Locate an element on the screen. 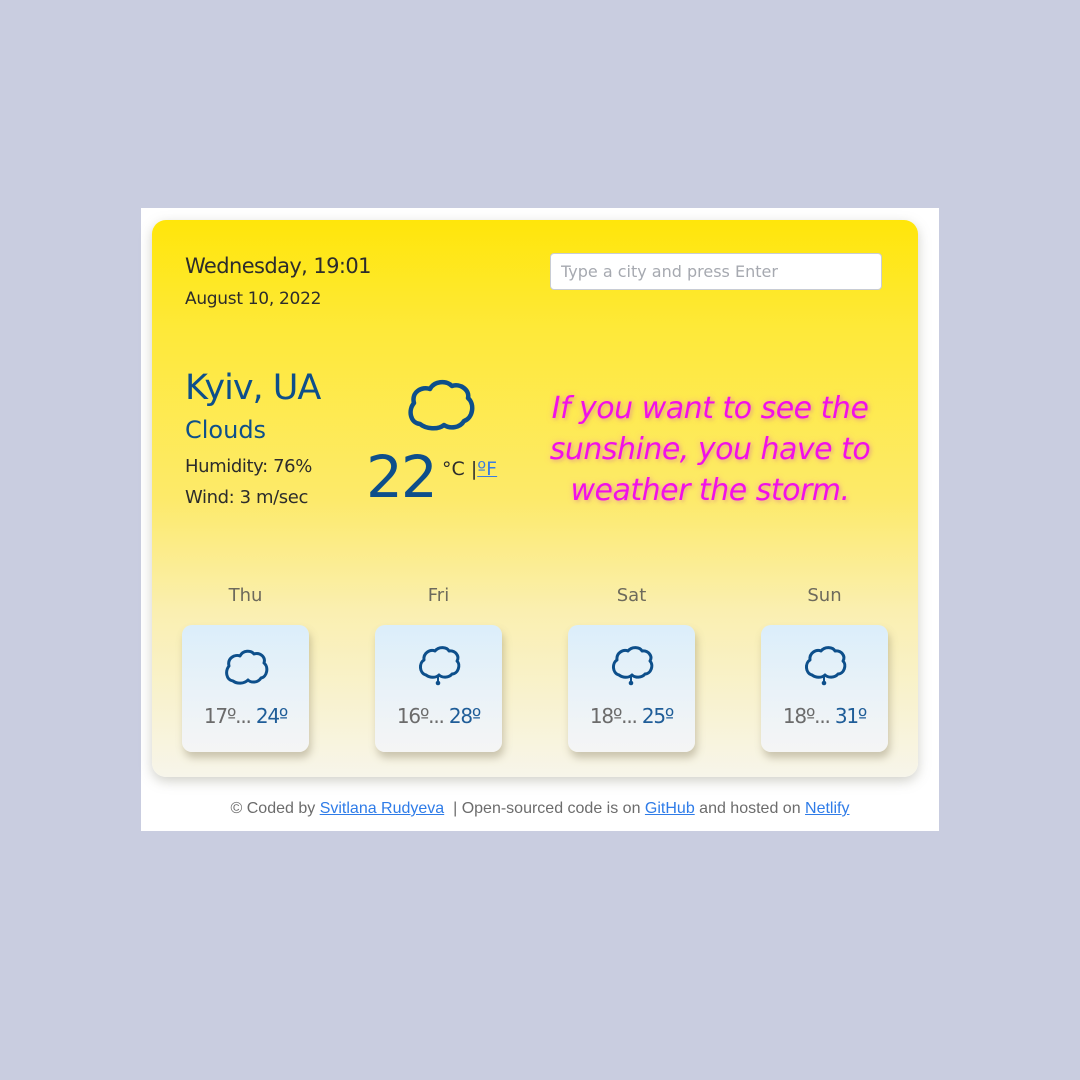 This screenshot has height=1080, width=1080. forecast-card: 16º... 28º is located at coordinates (438, 688).